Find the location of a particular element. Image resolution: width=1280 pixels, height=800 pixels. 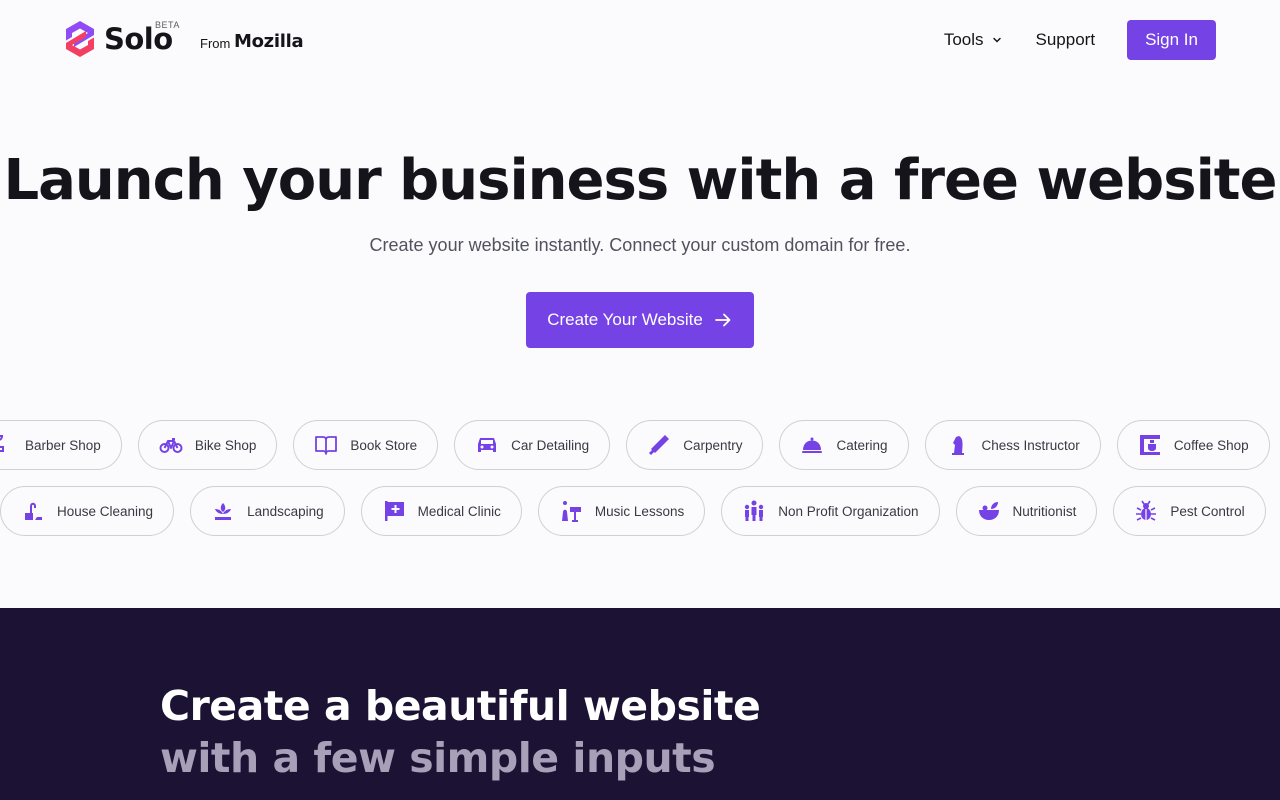

category-pill-house-cleaning: House Cleaning is located at coordinates (87, 511).